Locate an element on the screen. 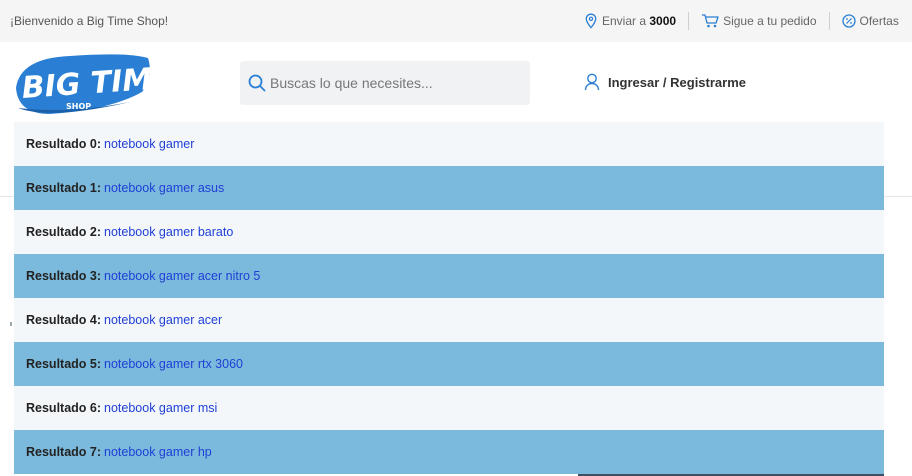 This screenshot has width=912, height=476. suggestion-item: Resultado 2: notebook gamer barato is located at coordinates (449, 232).